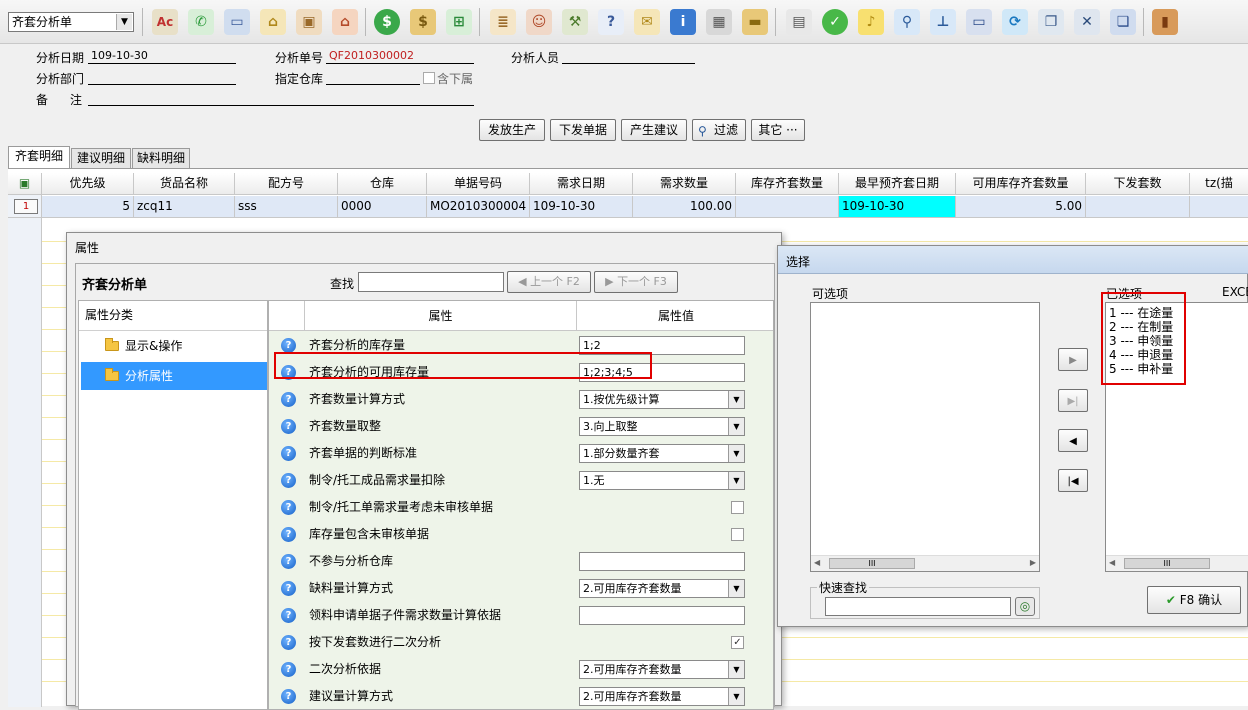  Describe the element at coordinates (25, 184) in the screenshot. I see `excel-export-icon: ▣` at that location.